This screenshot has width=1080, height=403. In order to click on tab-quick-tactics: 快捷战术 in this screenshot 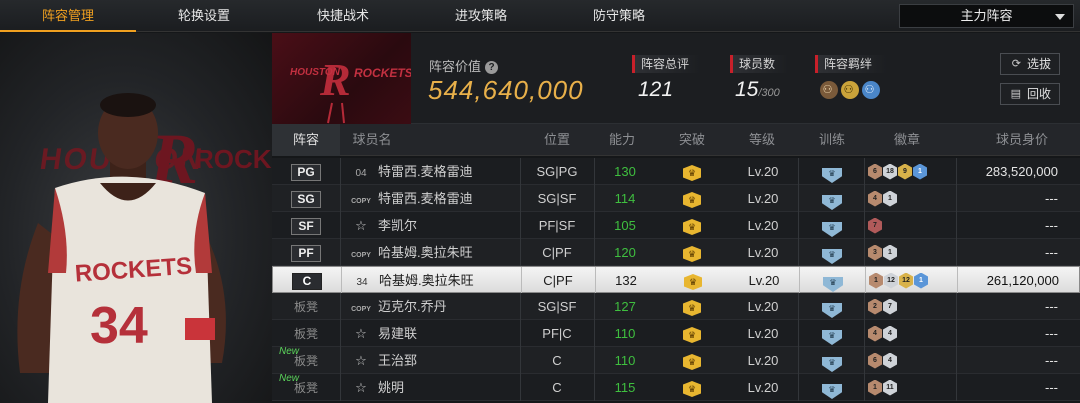, I will do `click(343, 16)`.